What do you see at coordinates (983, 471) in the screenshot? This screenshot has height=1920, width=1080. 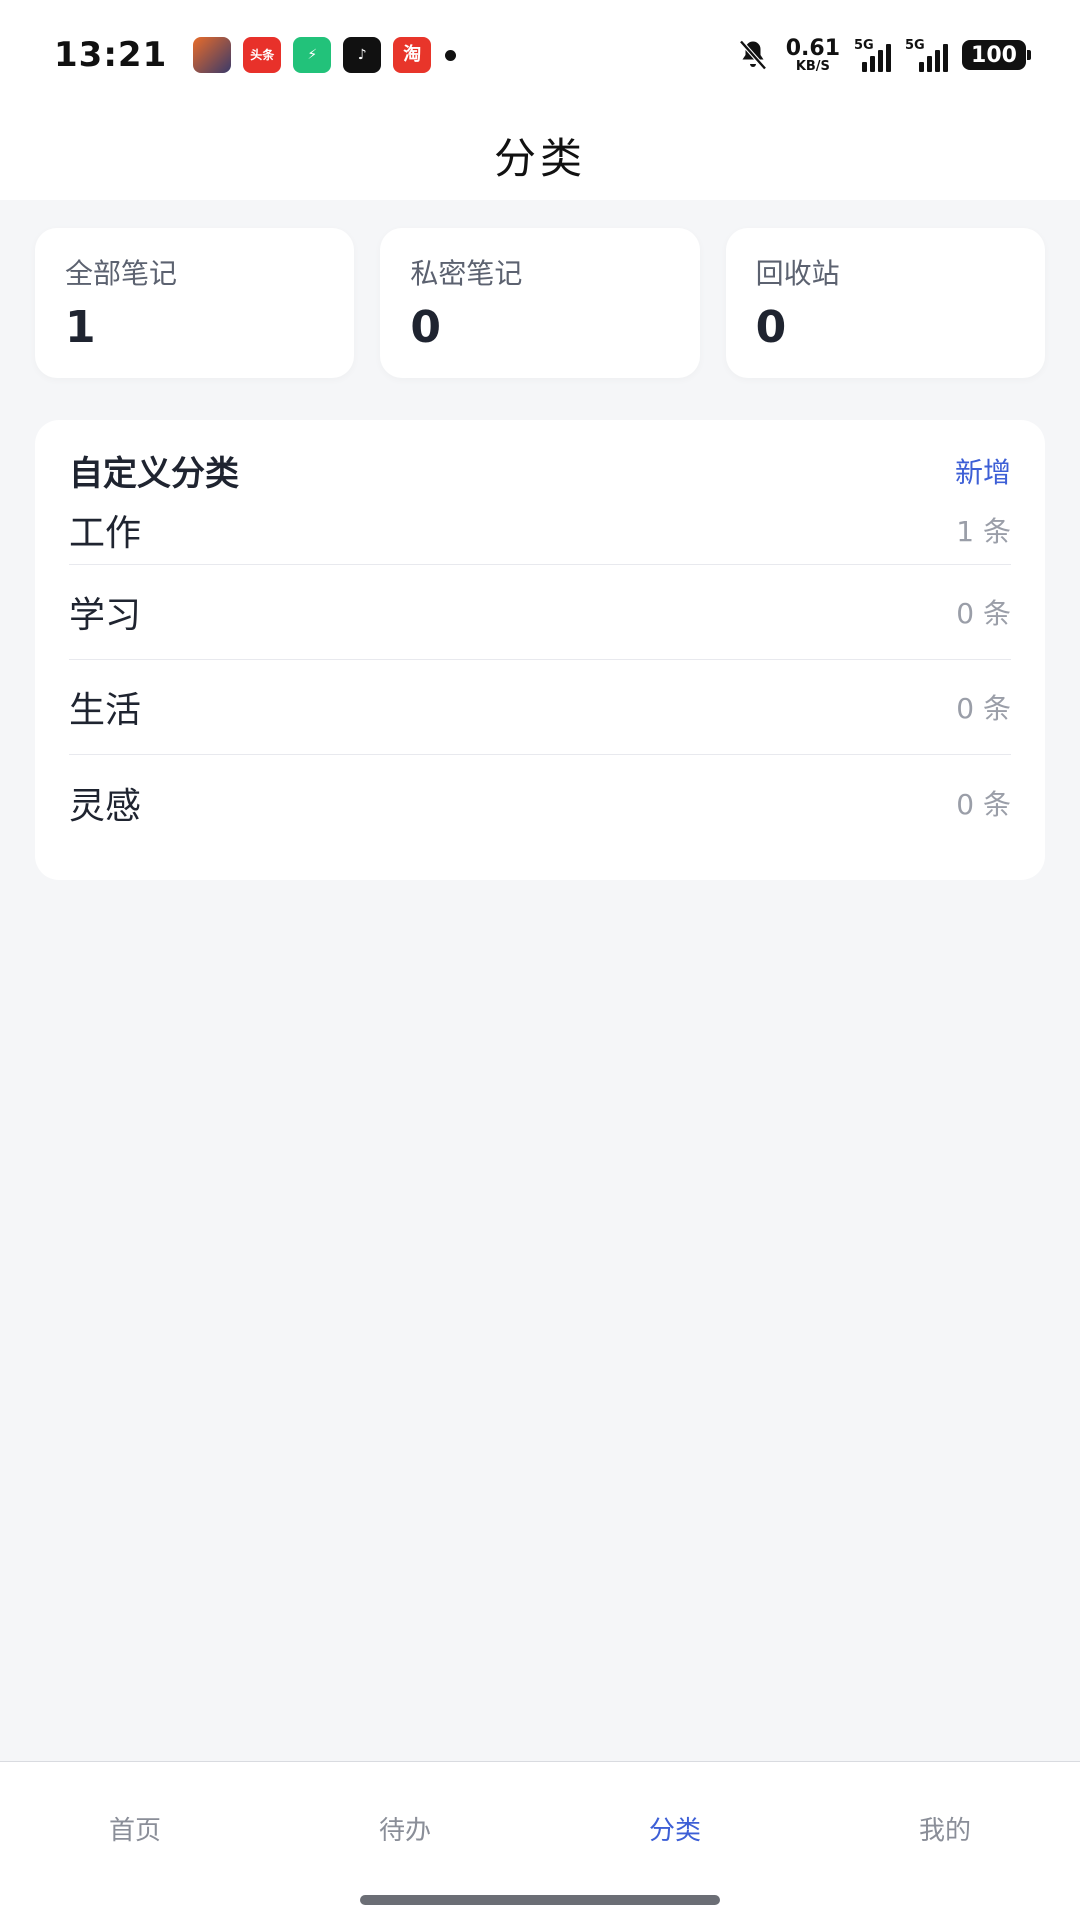 I see `add-category-button: 新增` at bounding box center [983, 471].